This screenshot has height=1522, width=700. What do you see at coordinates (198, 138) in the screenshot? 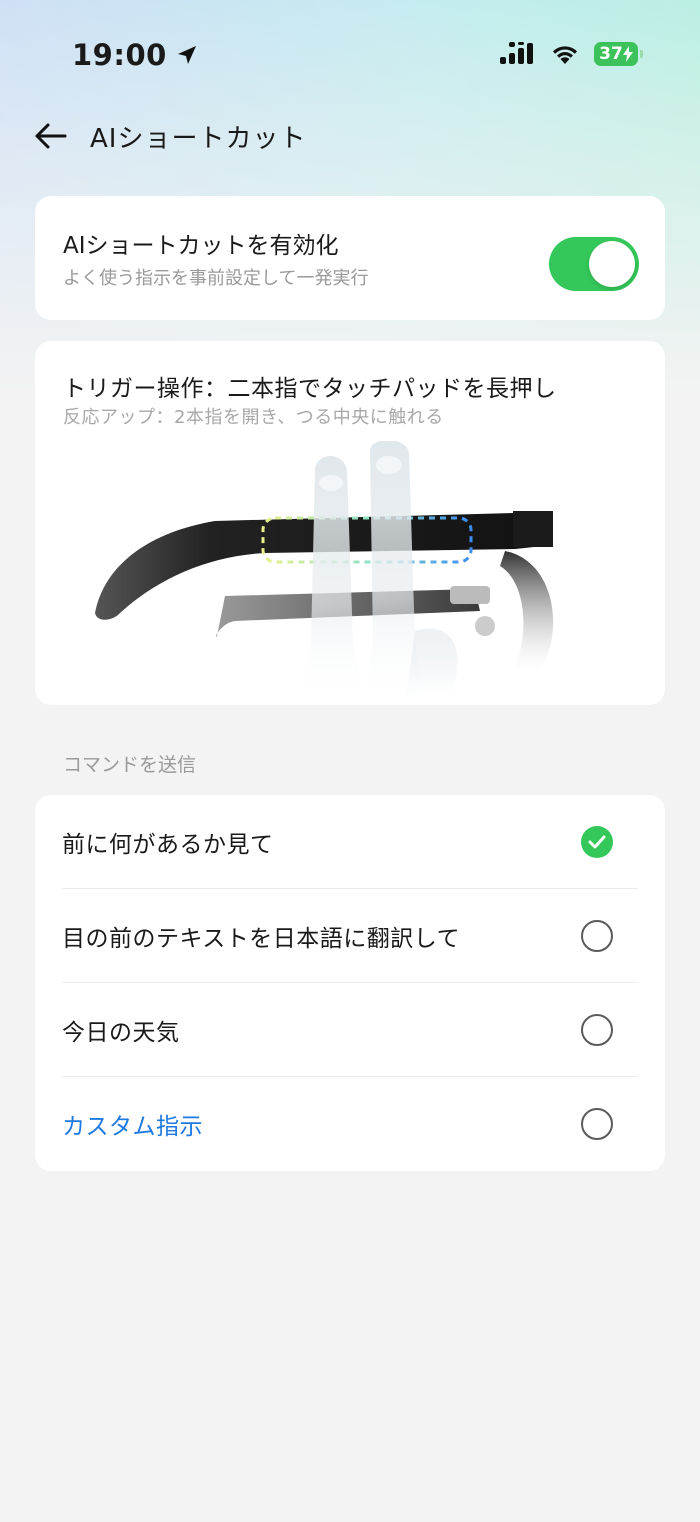
I see `page-title: AIショートカット` at bounding box center [198, 138].